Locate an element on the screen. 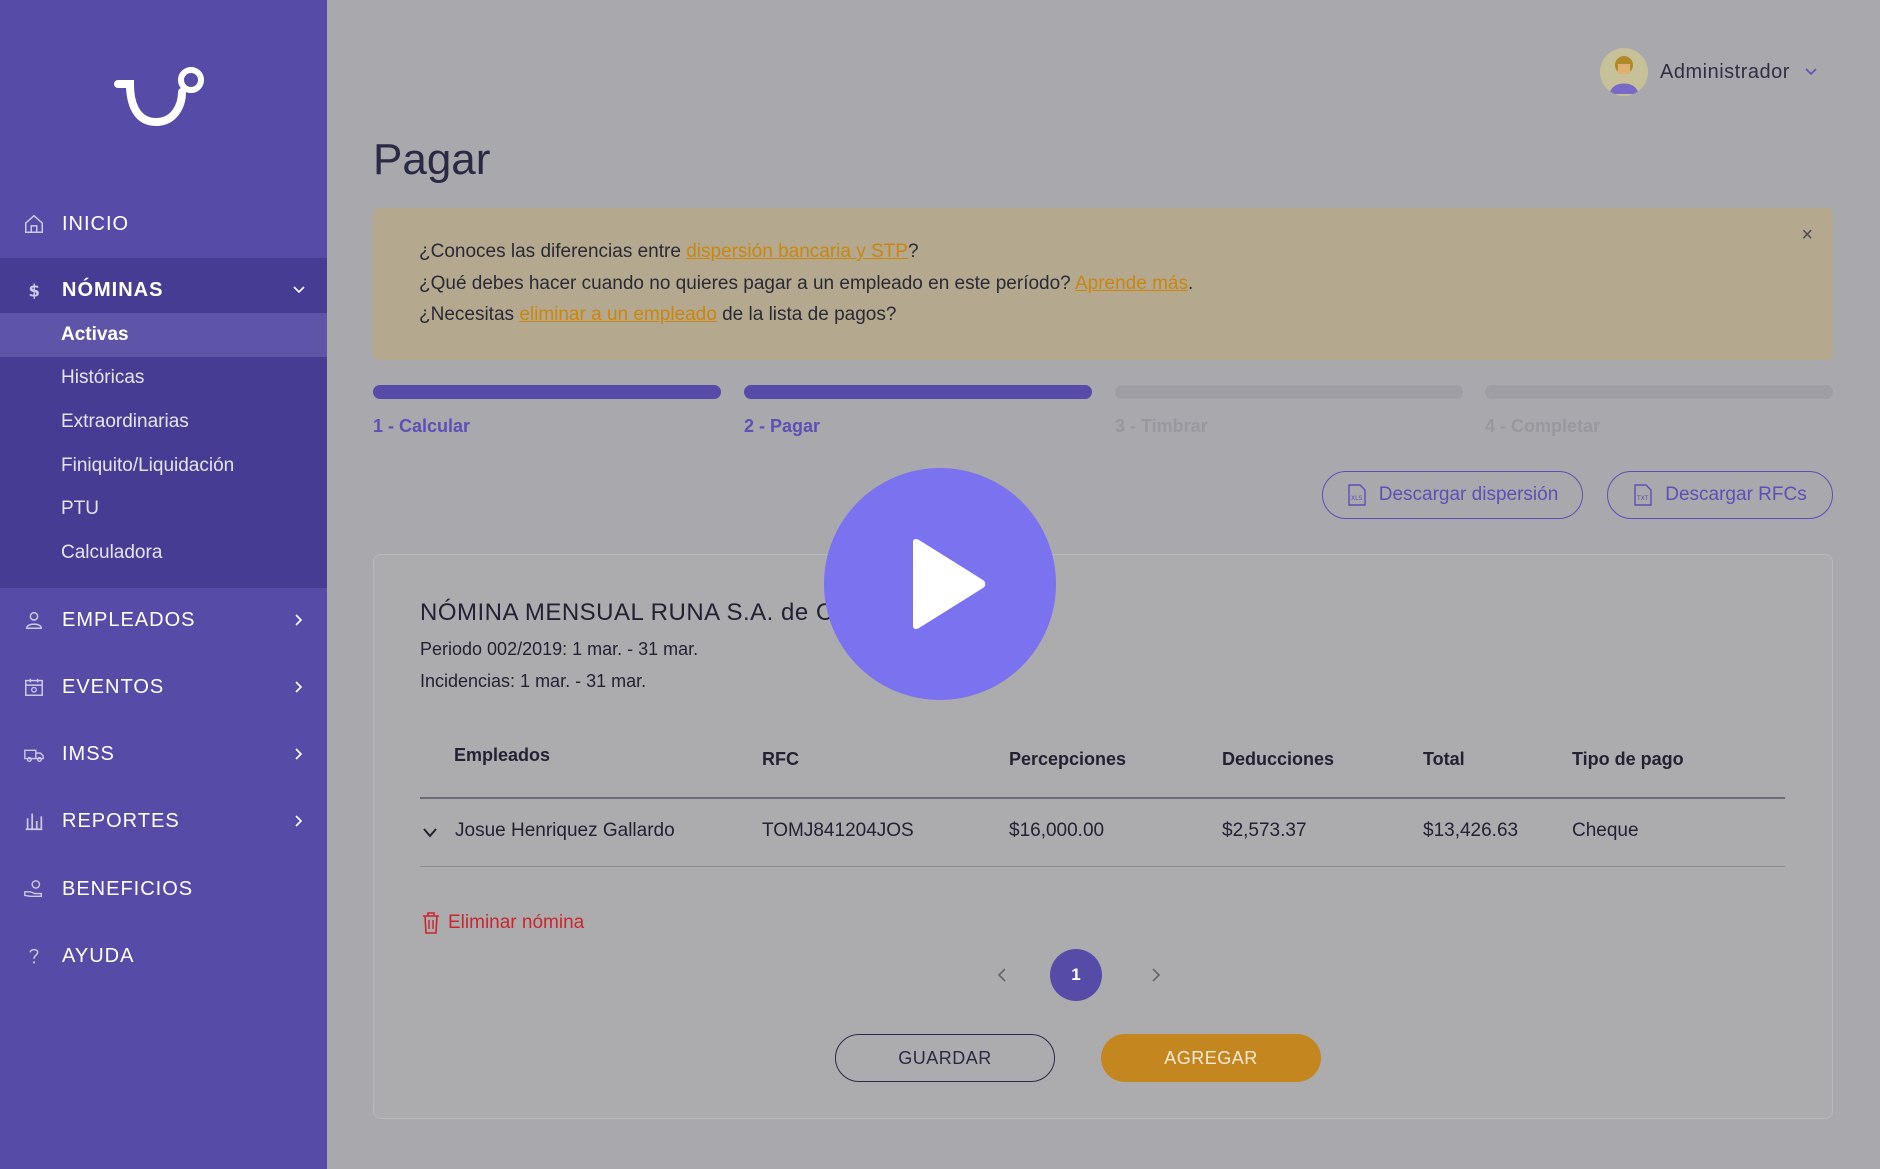 Image resolution: width=1880 pixels, height=1169 pixels. nav-ayuda: AYUDA is located at coordinates (163, 956).